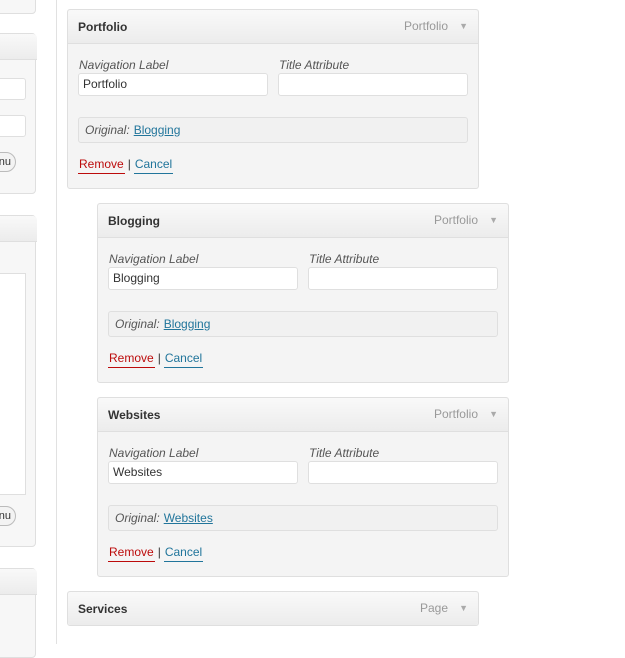 This screenshot has width=625, height=658. I want to click on link-text-input, so click(13, 126).